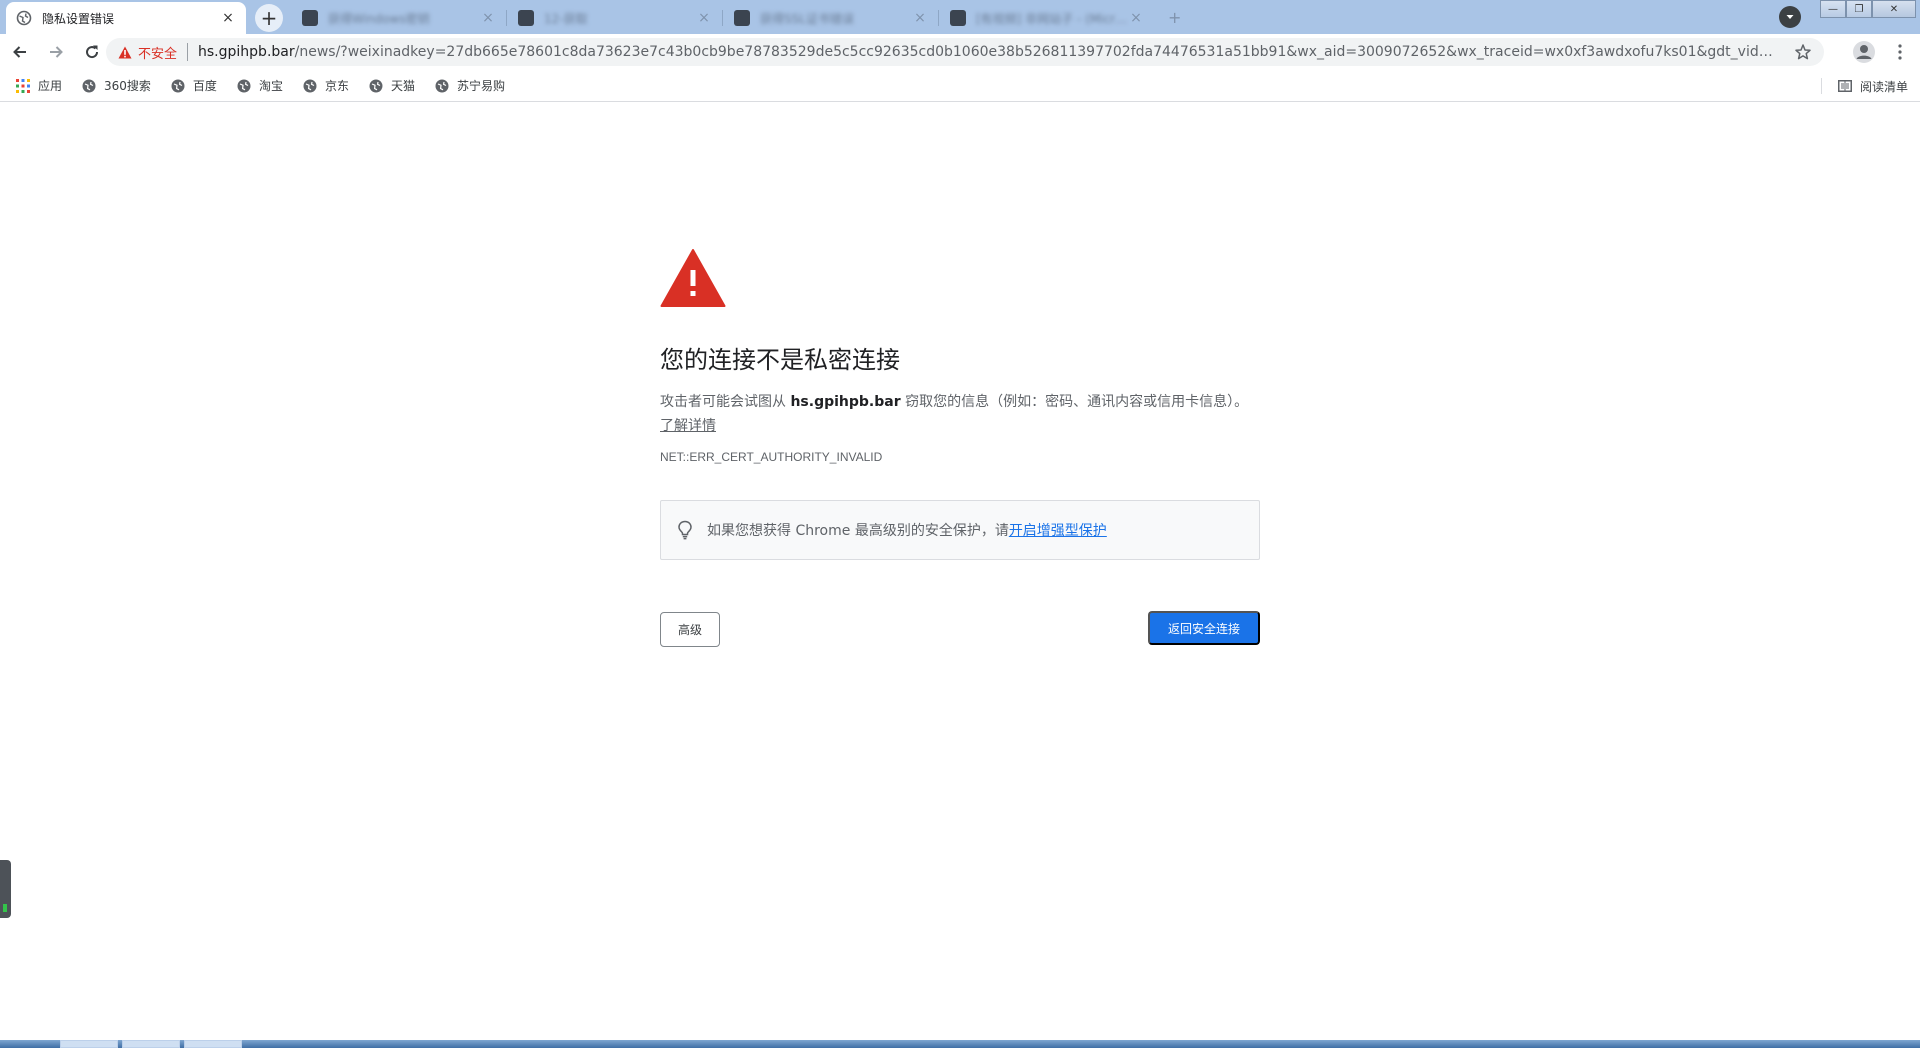 This screenshot has width=1920, height=1048. I want to click on back-button, so click(20, 52).